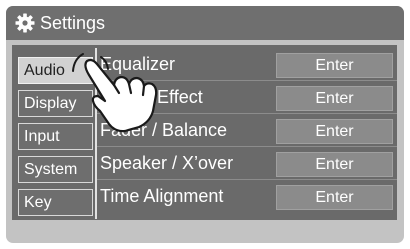  Describe the element at coordinates (25, 23) in the screenshot. I see `gear-icon` at that location.